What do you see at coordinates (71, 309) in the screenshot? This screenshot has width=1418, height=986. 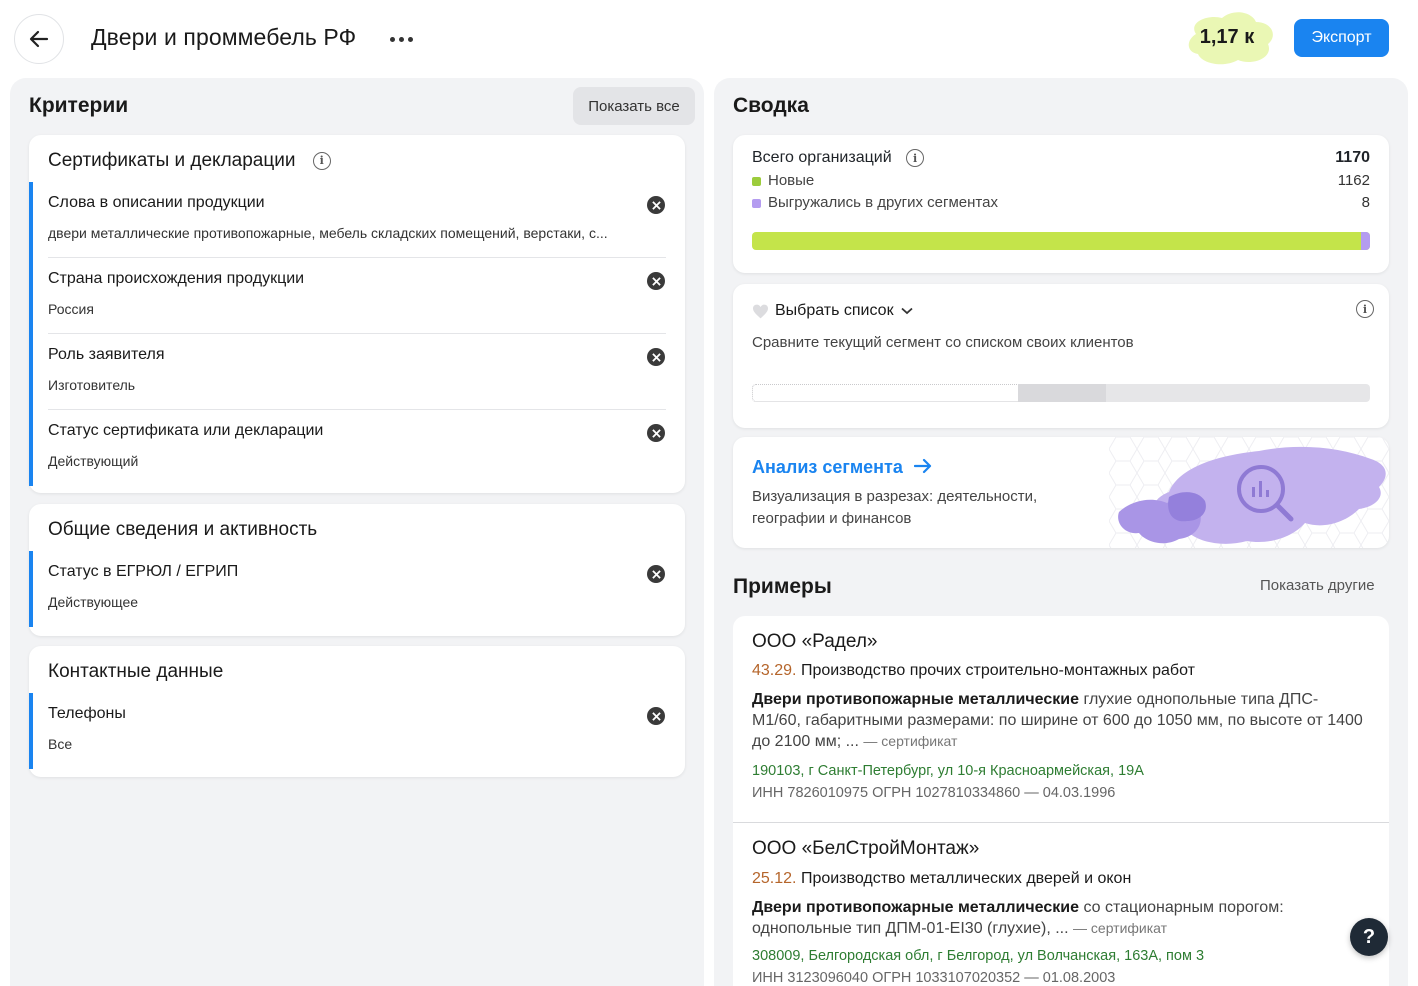 I see `criterion-value: Россия` at bounding box center [71, 309].